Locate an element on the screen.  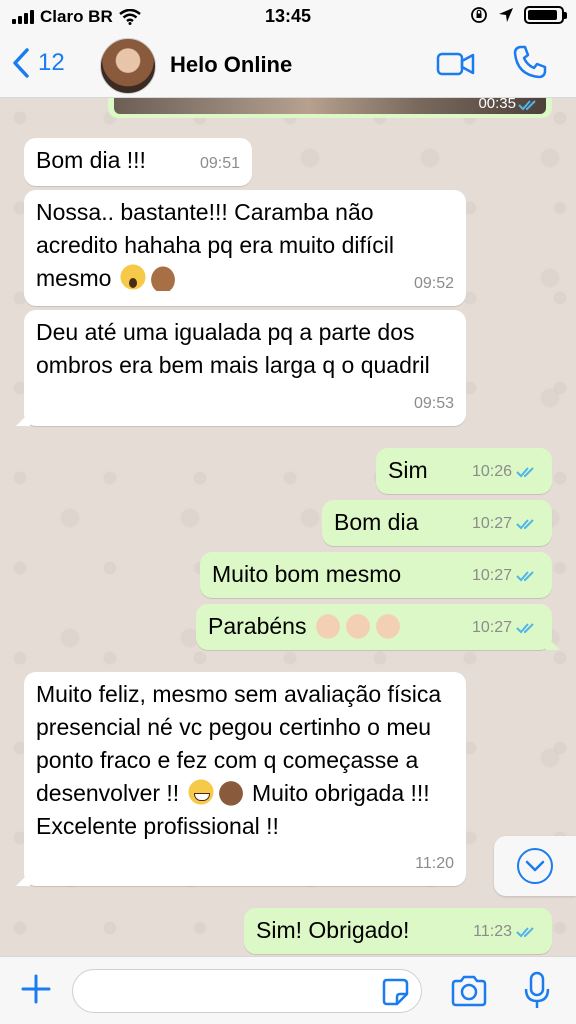
camera-icon is located at coordinates (469, 991).